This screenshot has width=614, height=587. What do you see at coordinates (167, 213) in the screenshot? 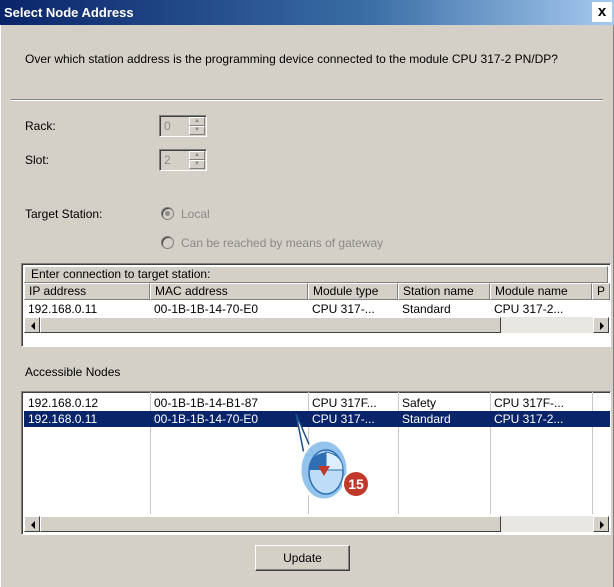
I see `local-radio` at bounding box center [167, 213].